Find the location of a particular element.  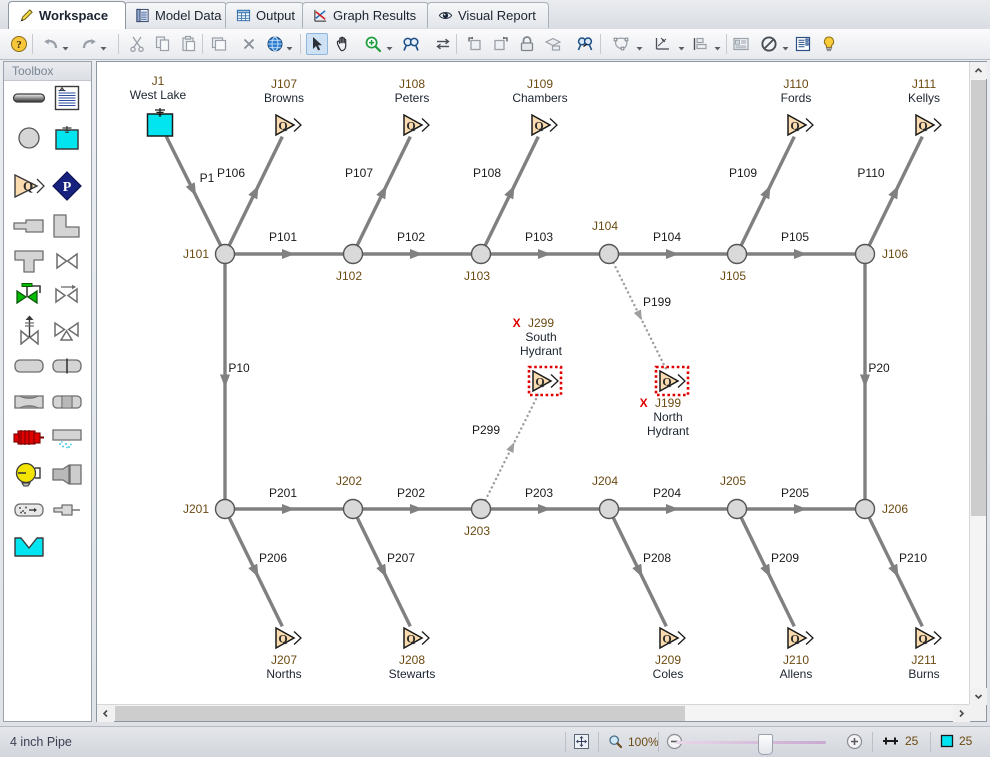

copy-icon is located at coordinates (163, 44).